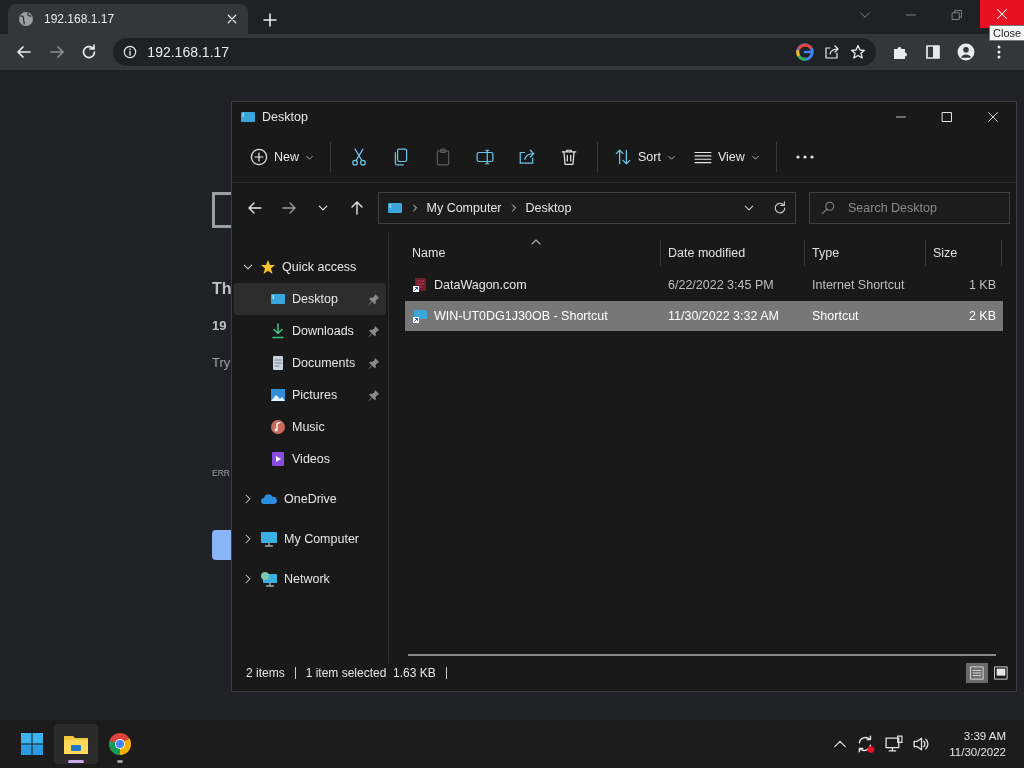 This screenshot has width=1024, height=768. I want to click on trash-icon, so click(569, 157).